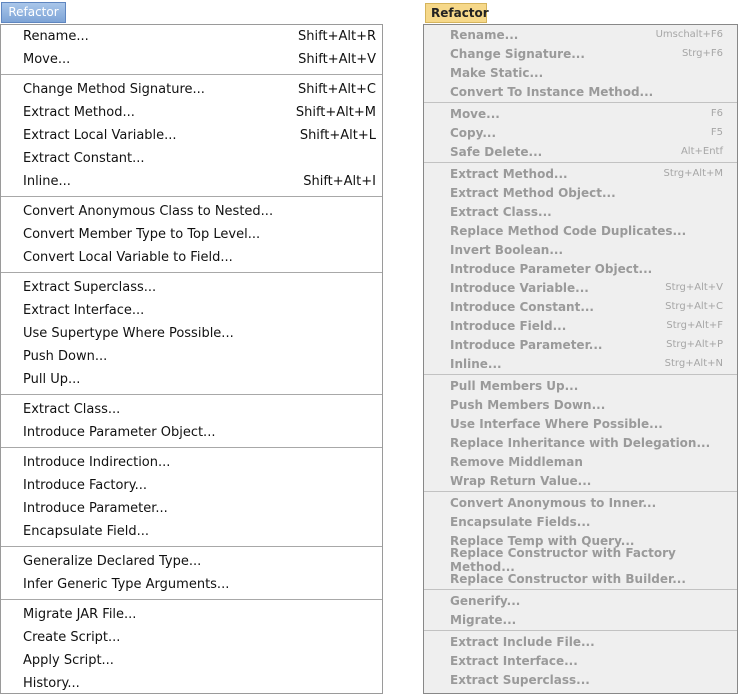 The image size is (738, 695). What do you see at coordinates (457, 13) in the screenshot?
I see `right-refactor-menu-title: Refactor` at bounding box center [457, 13].